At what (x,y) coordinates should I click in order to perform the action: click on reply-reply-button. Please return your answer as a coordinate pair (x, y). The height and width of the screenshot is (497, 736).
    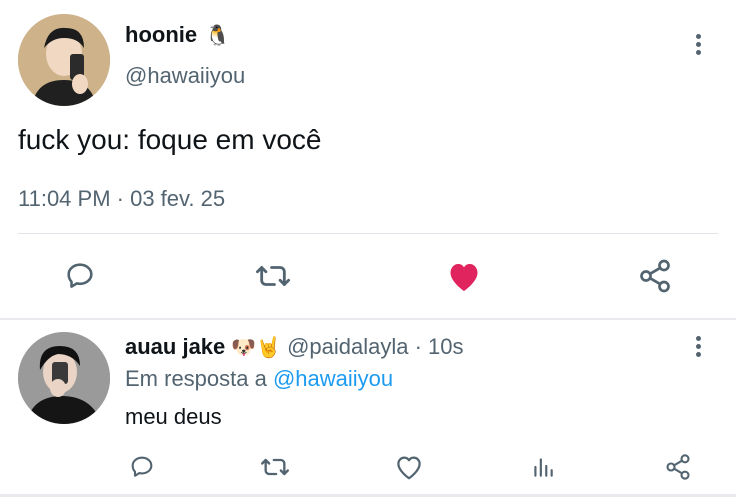
    Looking at the image, I should click on (142, 467).